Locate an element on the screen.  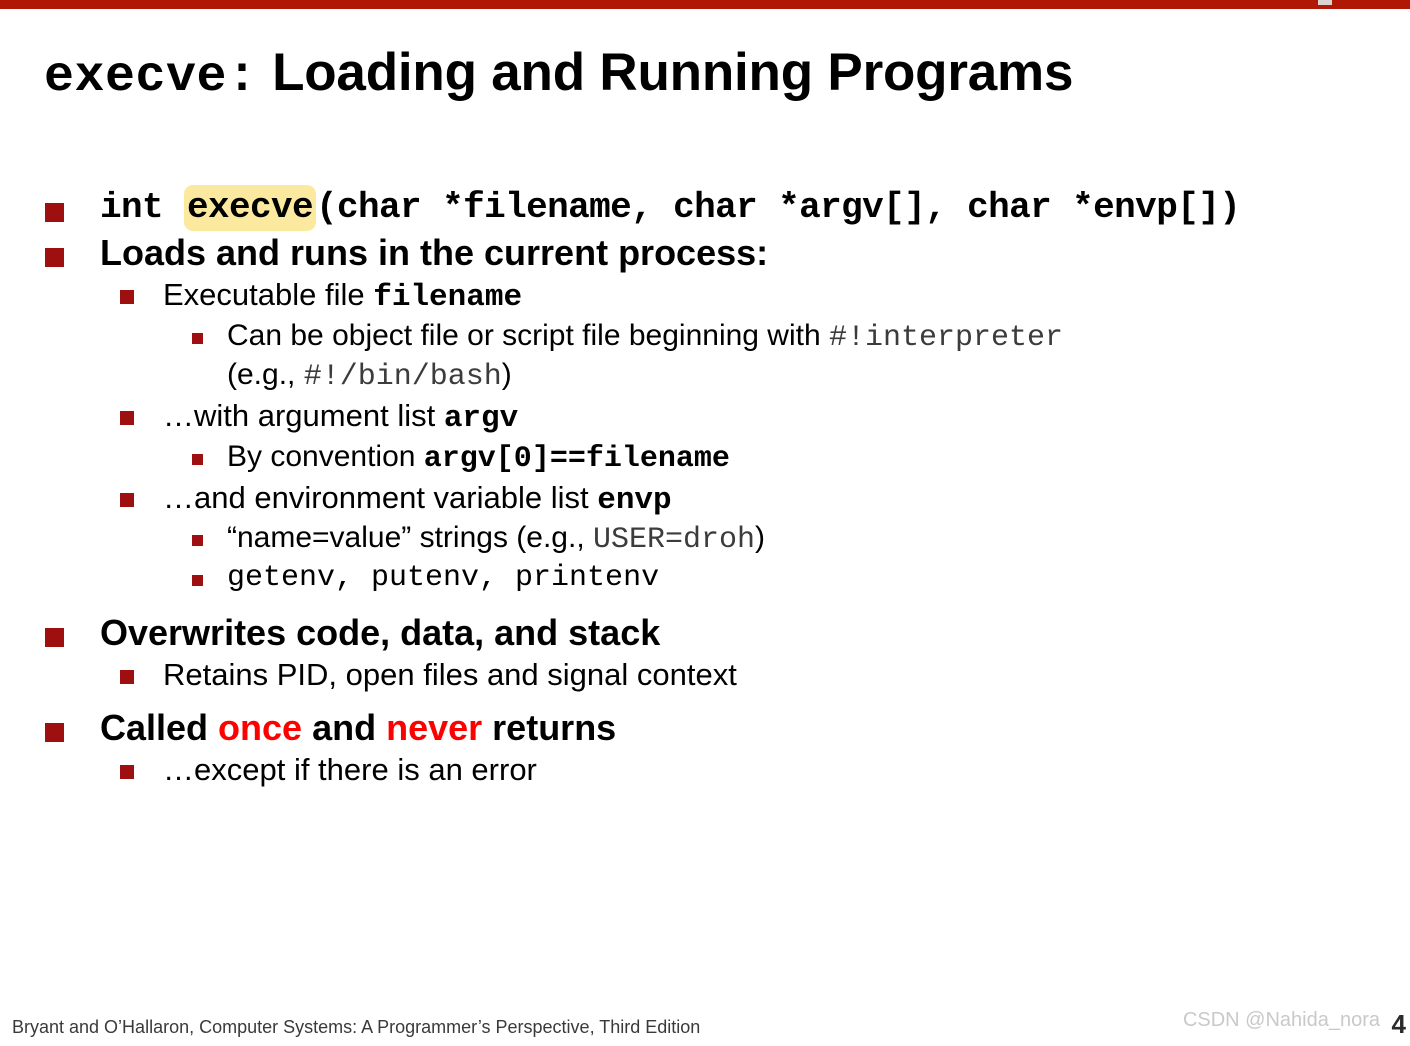
by-convention-text: By convention is located at coordinates (325, 456).